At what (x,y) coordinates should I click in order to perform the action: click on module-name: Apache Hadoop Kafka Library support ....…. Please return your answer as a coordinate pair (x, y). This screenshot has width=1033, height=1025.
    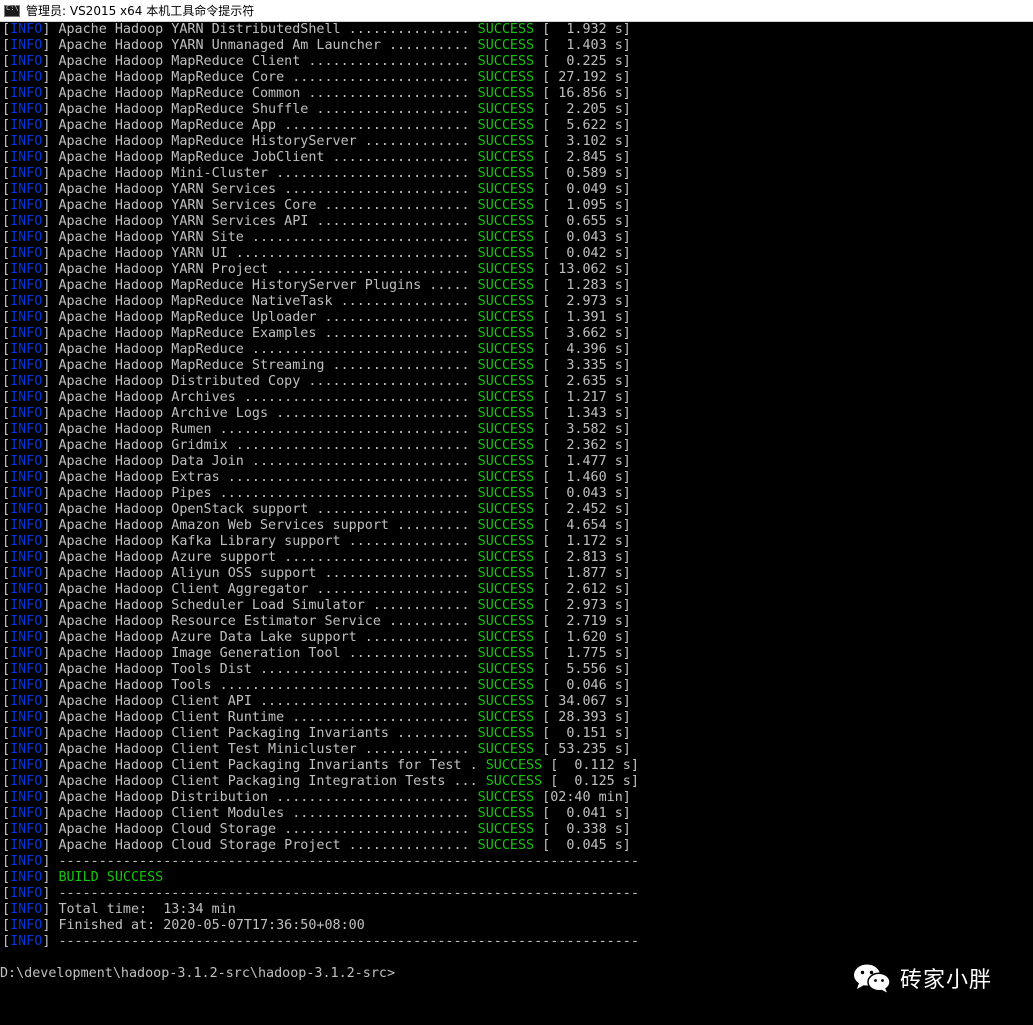
    Looking at the image, I should click on (264, 541).